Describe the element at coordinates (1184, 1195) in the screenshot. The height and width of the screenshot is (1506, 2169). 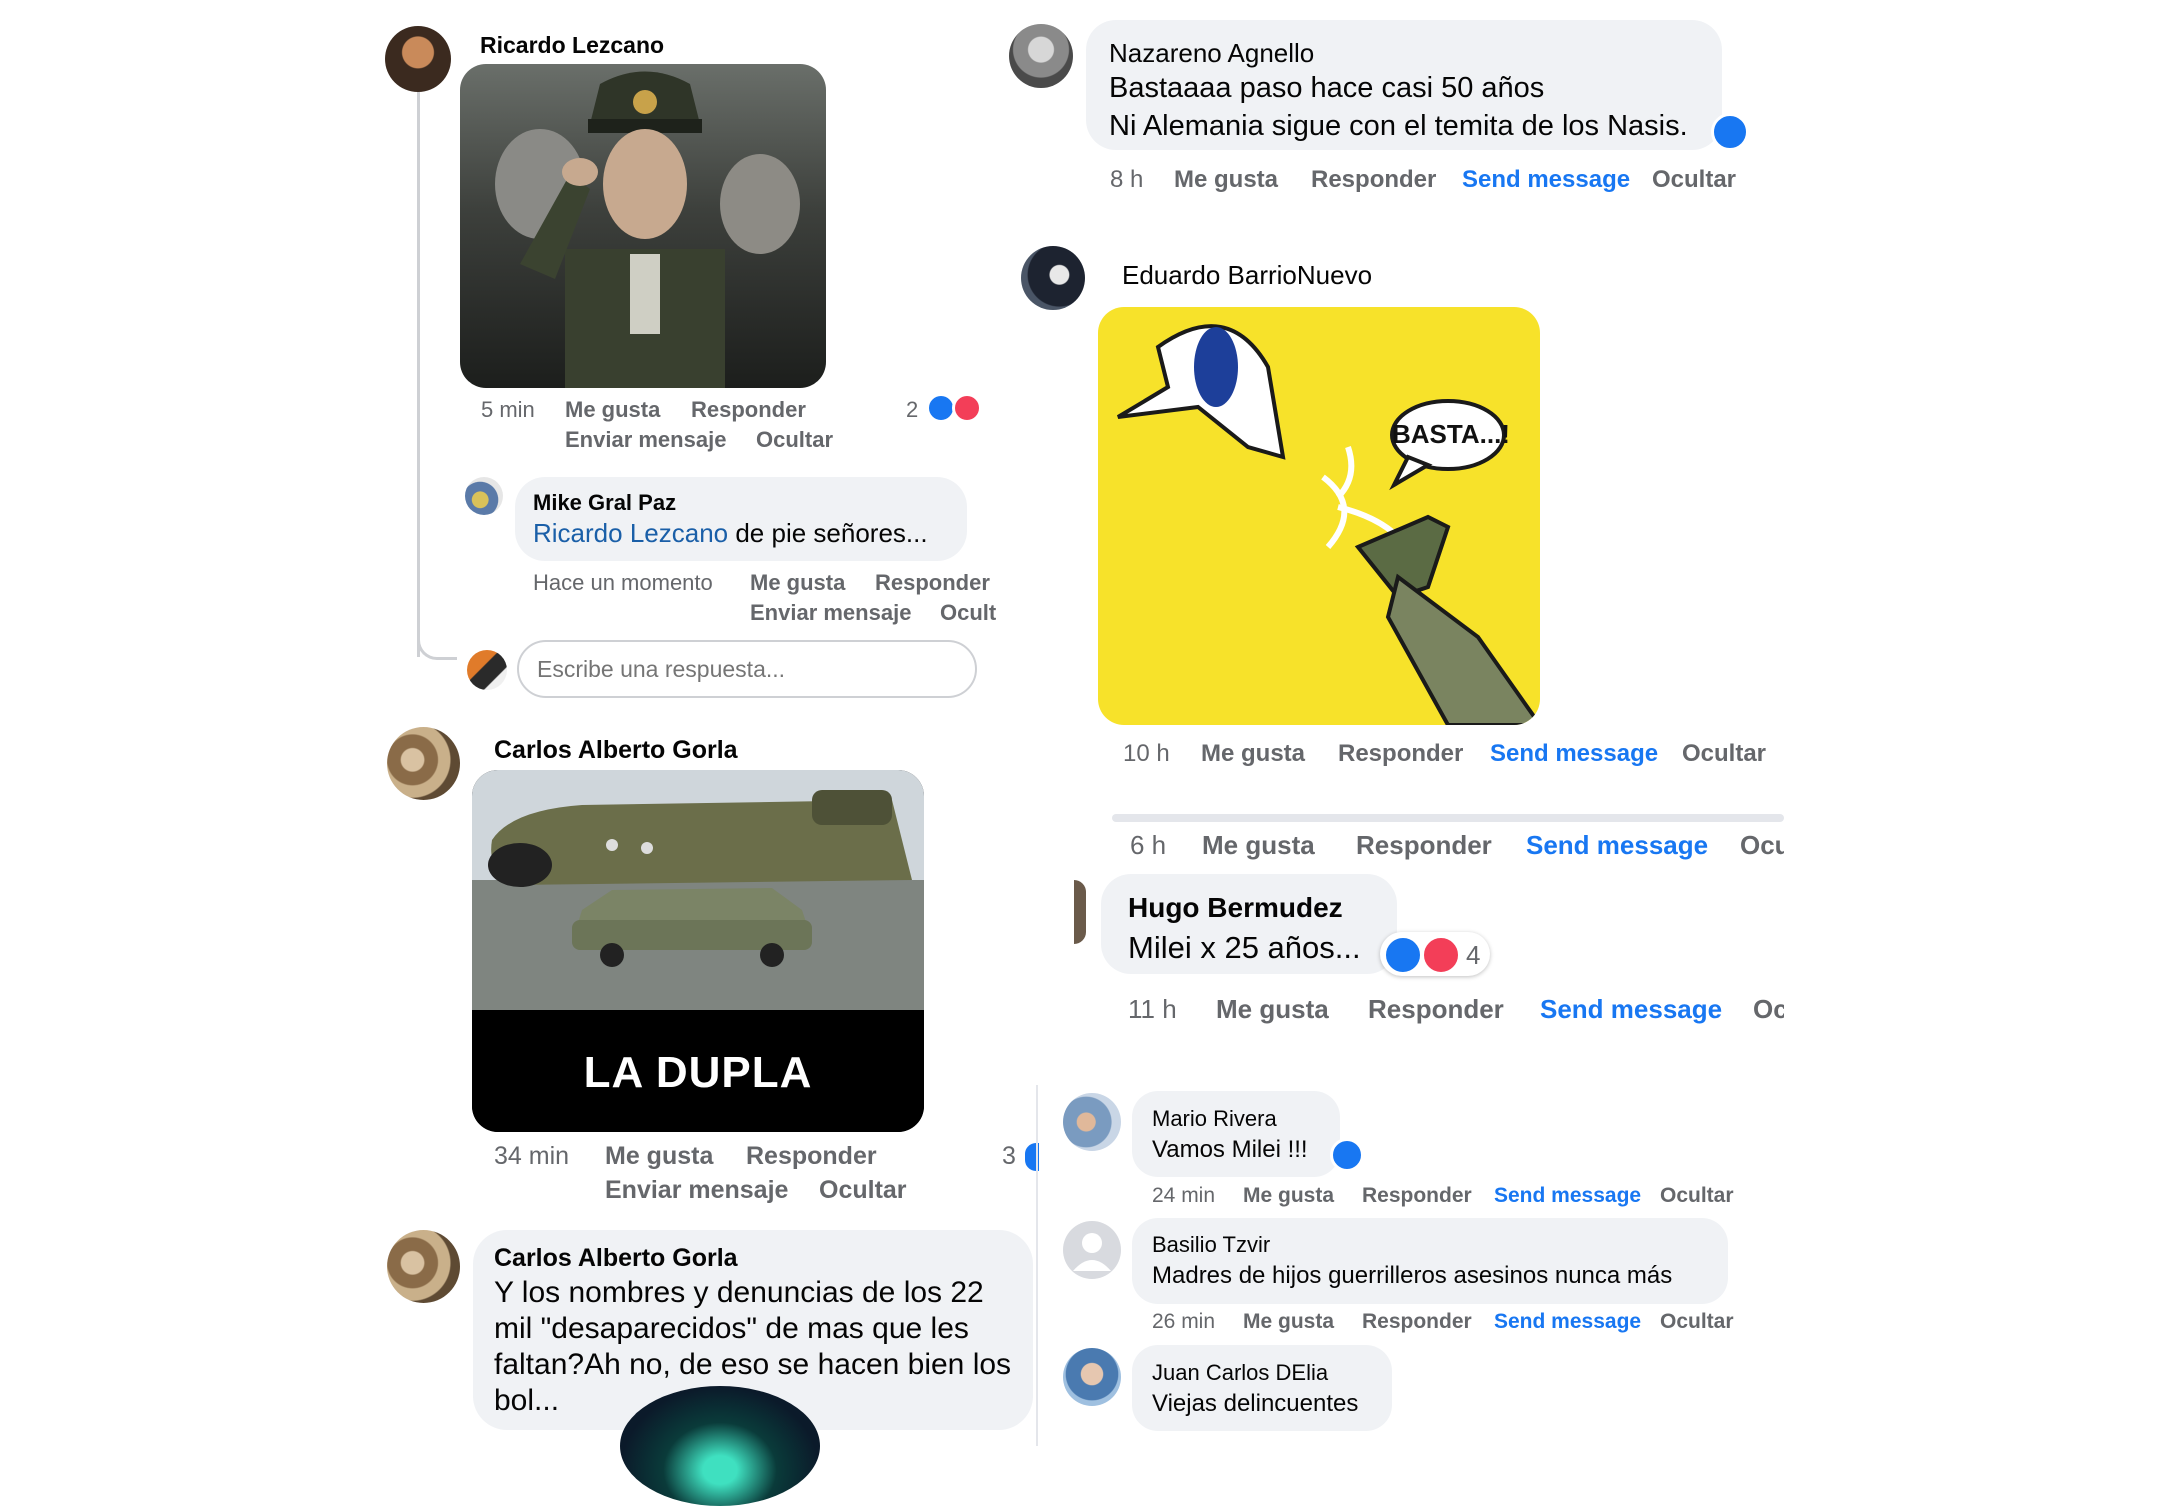
I see `comment-time: 24 min` at that location.